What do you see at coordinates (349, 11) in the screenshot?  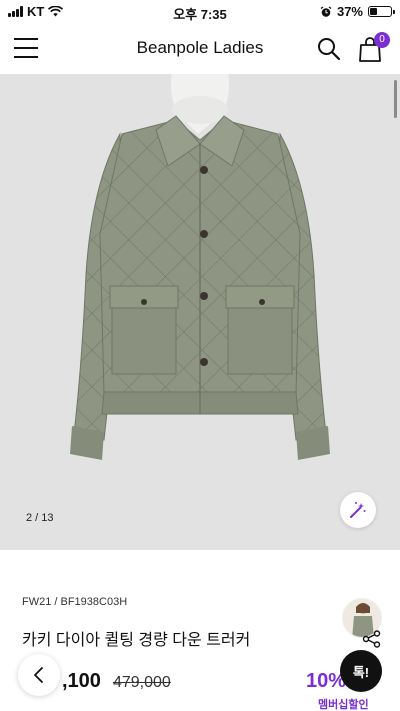 I see `battery-percent: 37%` at bounding box center [349, 11].